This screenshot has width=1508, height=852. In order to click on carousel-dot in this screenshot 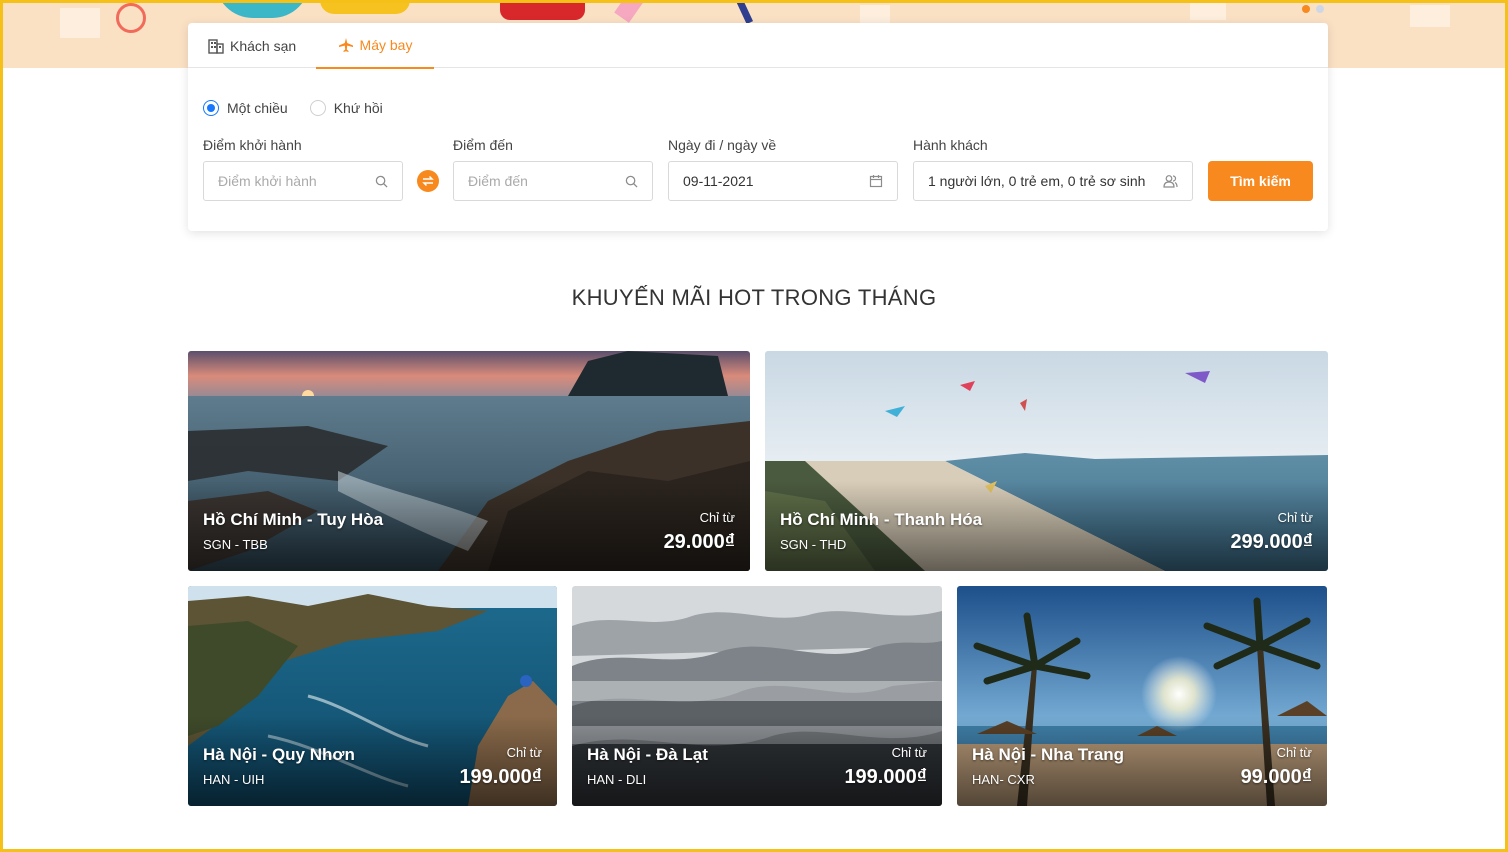, I will do `click(1320, 9)`.